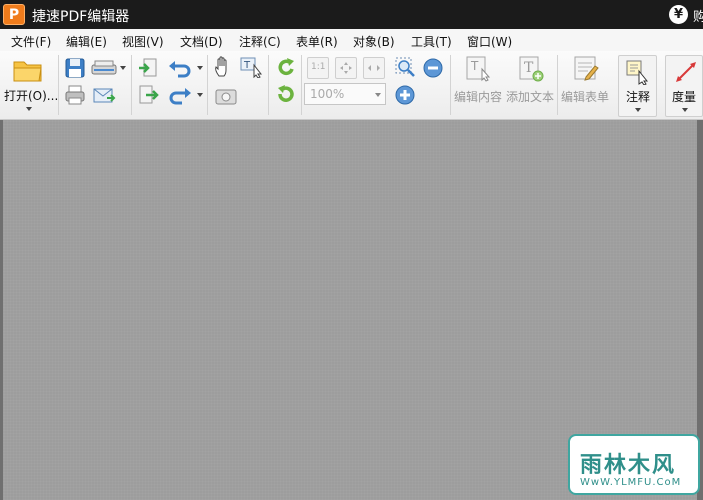 The image size is (703, 500). I want to click on fit-page-button, so click(346, 68).